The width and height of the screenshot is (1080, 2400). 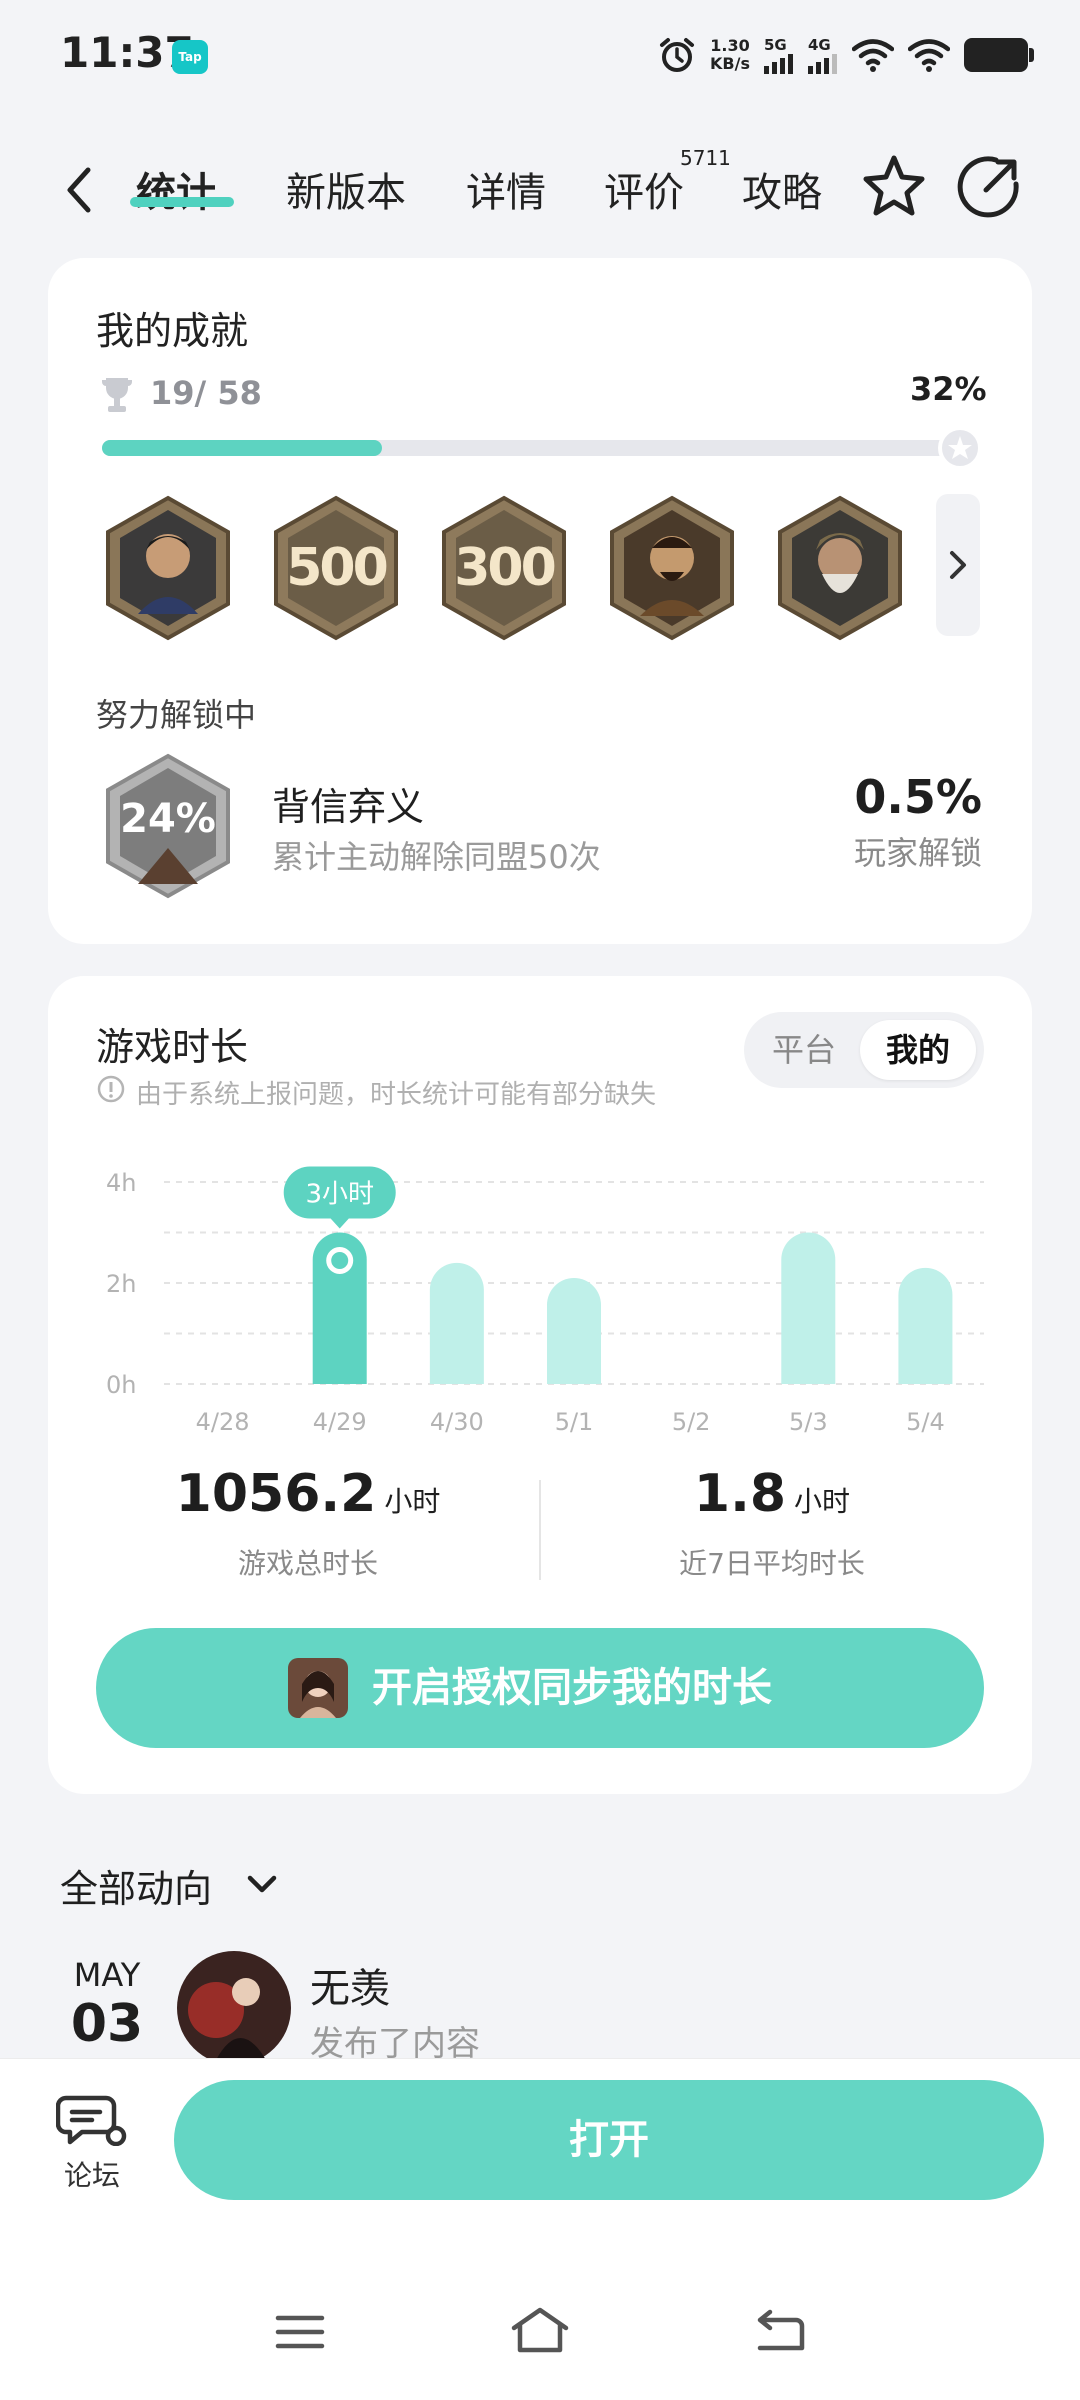 What do you see at coordinates (223, 1422) in the screenshot?
I see `chart-x-tick-label: 4/28` at bounding box center [223, 1422].